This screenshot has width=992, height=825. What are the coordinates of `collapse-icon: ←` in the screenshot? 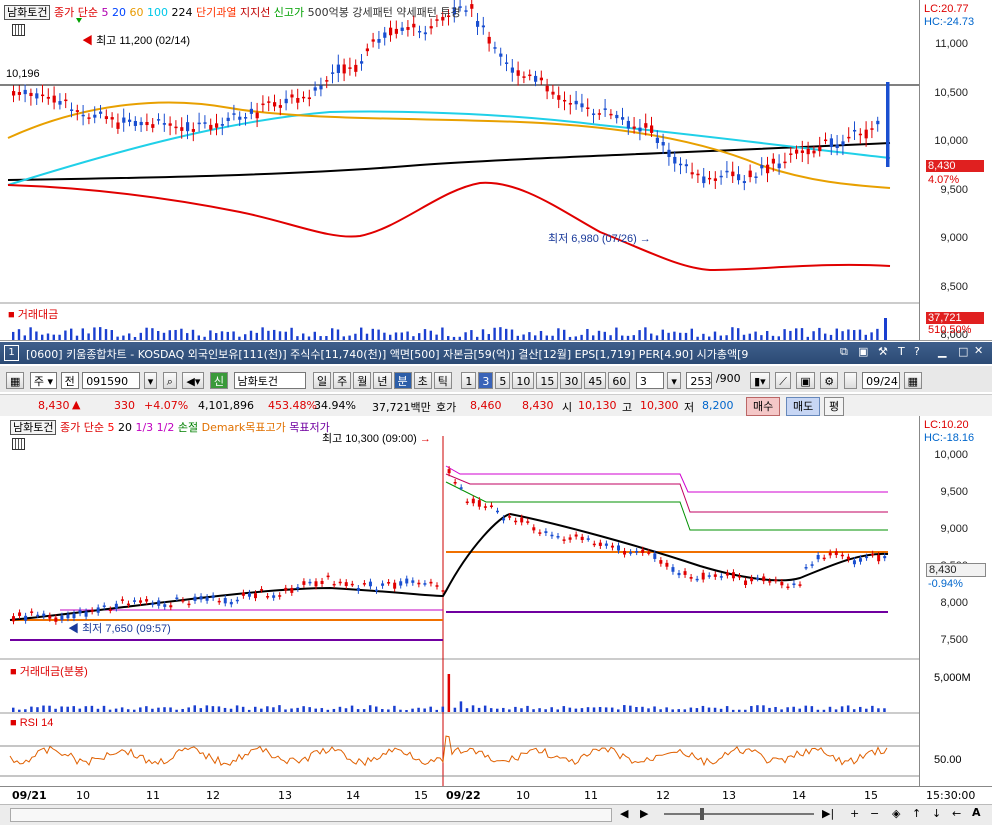 It's located at (956, 813).